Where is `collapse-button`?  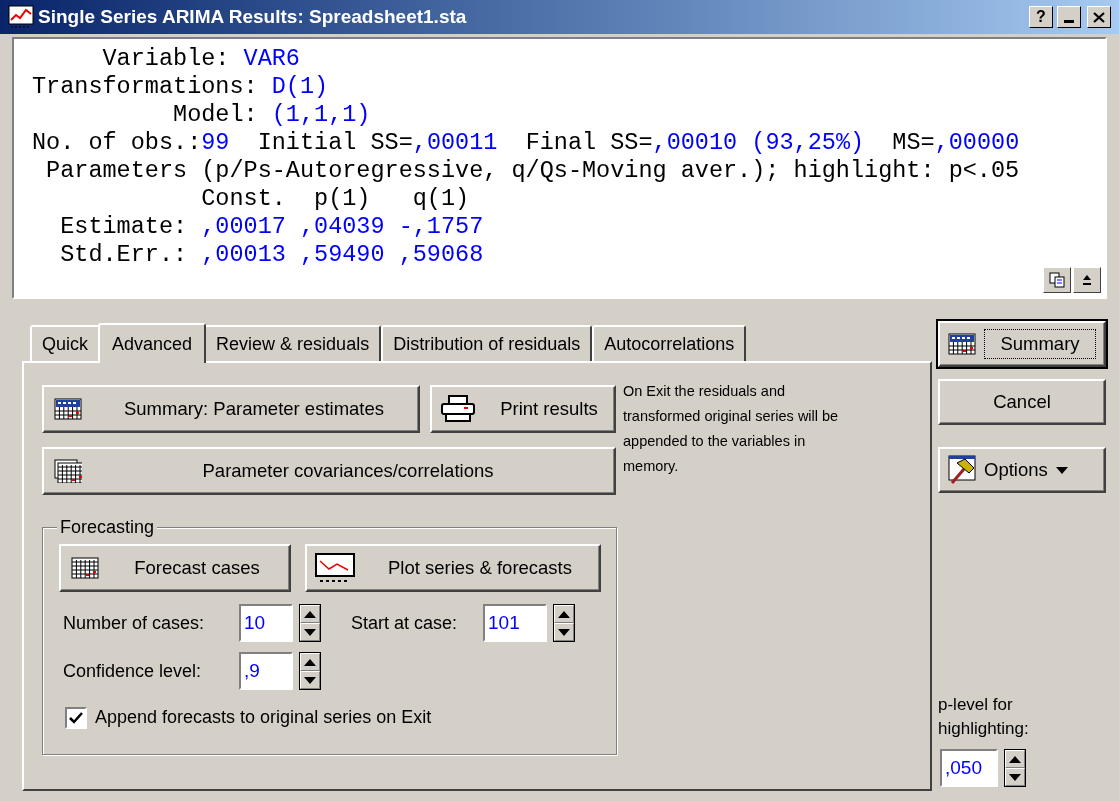
collapse-button is located at coordinates (1087, 280).